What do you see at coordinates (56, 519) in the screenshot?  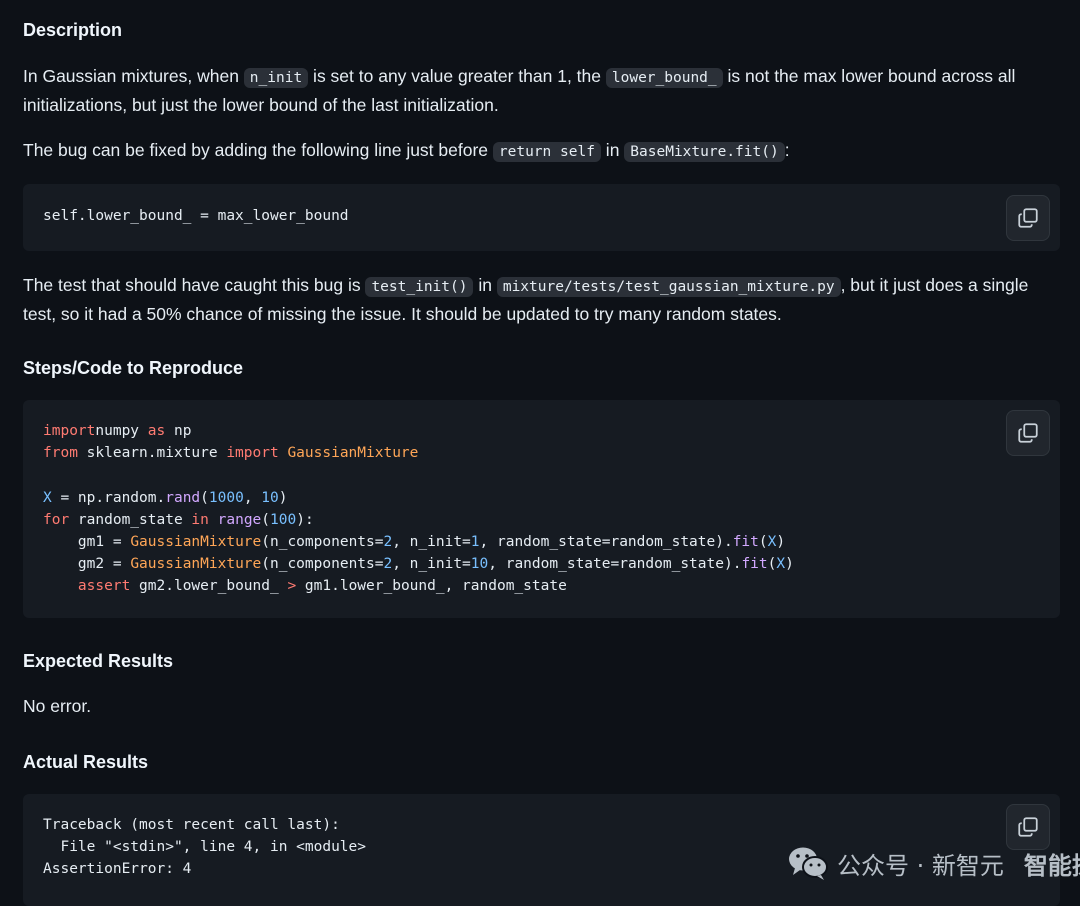 I see `code-token: for` at bounding box center [56, 519].